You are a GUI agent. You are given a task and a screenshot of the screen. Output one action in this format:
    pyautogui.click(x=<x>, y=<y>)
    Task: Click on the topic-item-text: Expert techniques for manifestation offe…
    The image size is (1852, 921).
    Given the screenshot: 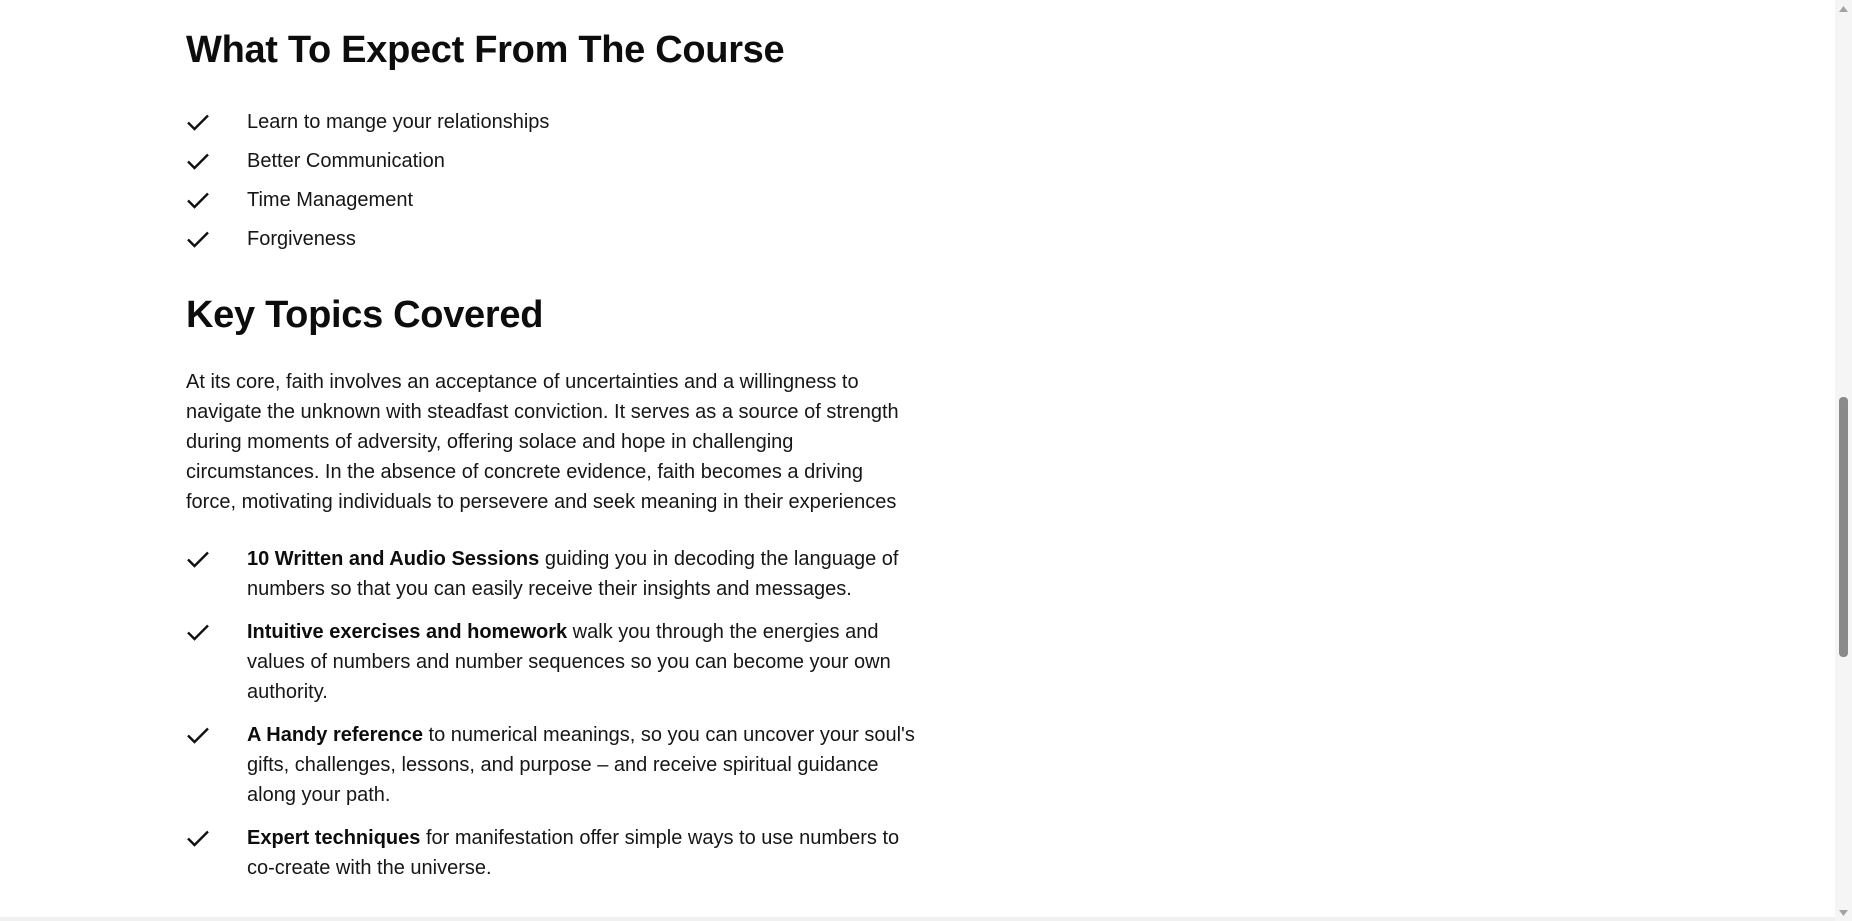 What is the action you would take?
    pyautogui.click(x=581, y=853)
    